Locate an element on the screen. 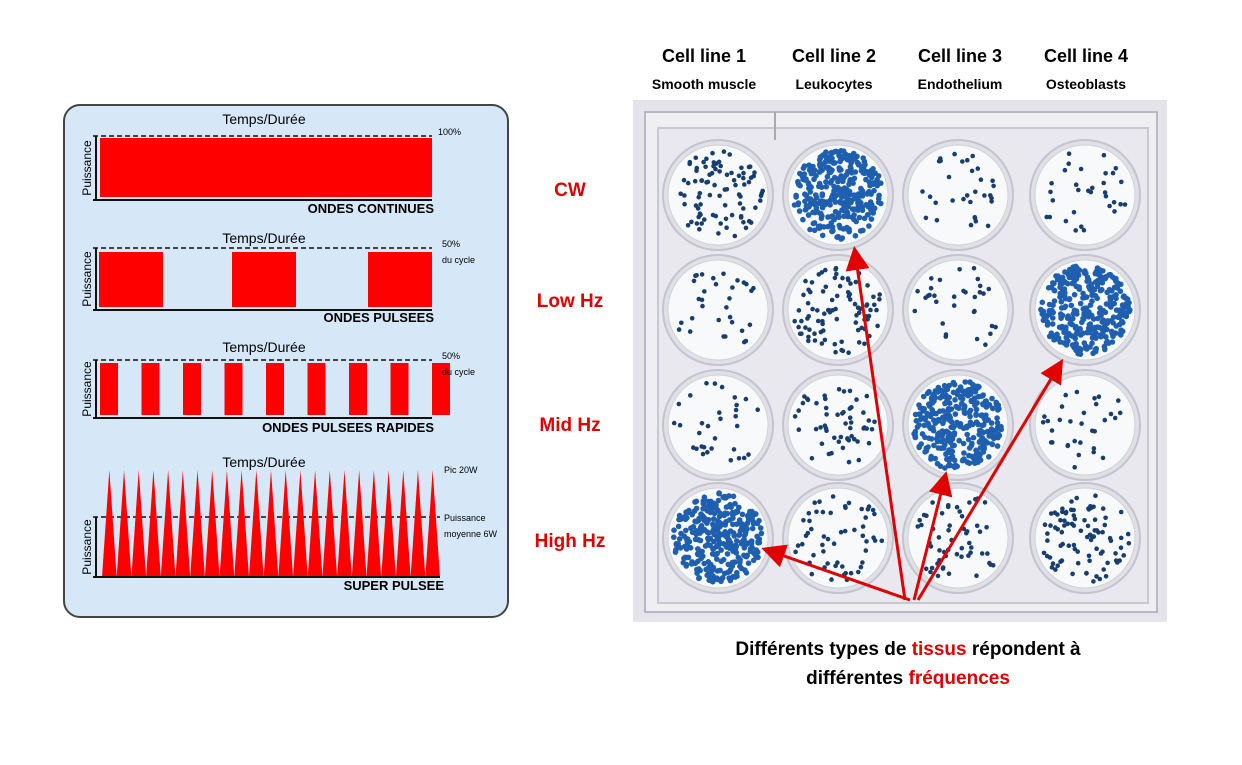 This screenshot has height=765, width=1242. caption-line-2: différentes fréquences is located at coordinates (908, 678).